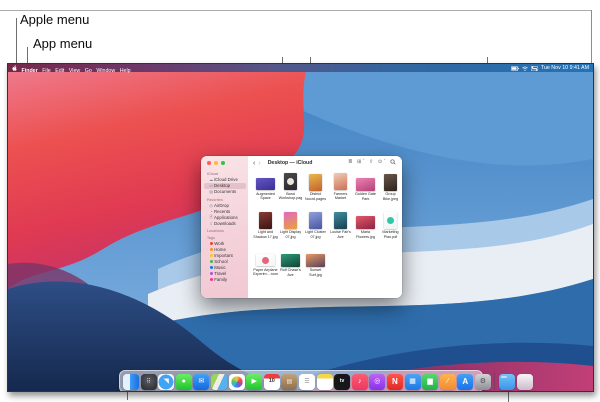  What do you see at coordinates (290, 228) in the screenshot?
I see `file-light-display-07-jpg: Light Display 07.jpg` at bounding box center [290, 228].